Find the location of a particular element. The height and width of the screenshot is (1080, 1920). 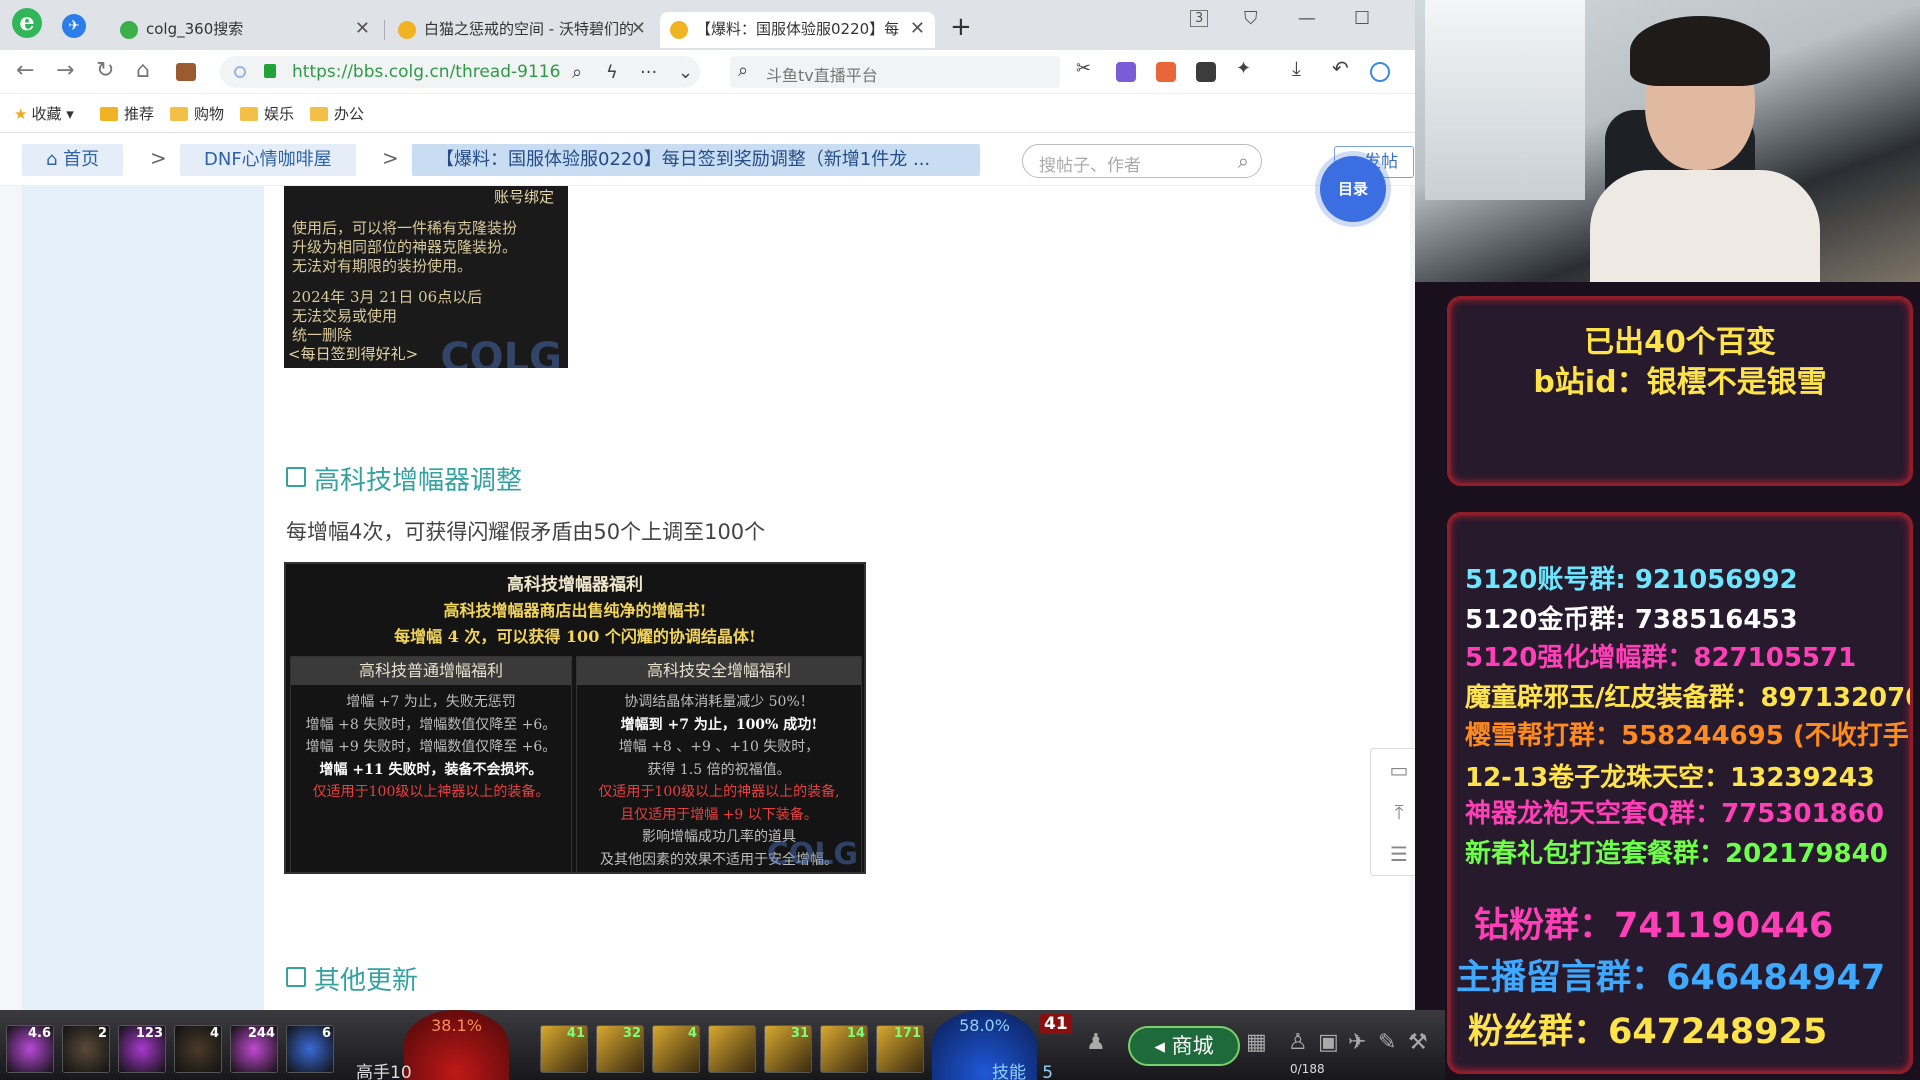

skill-slot: 31 is located at coordinates (788, 1049).